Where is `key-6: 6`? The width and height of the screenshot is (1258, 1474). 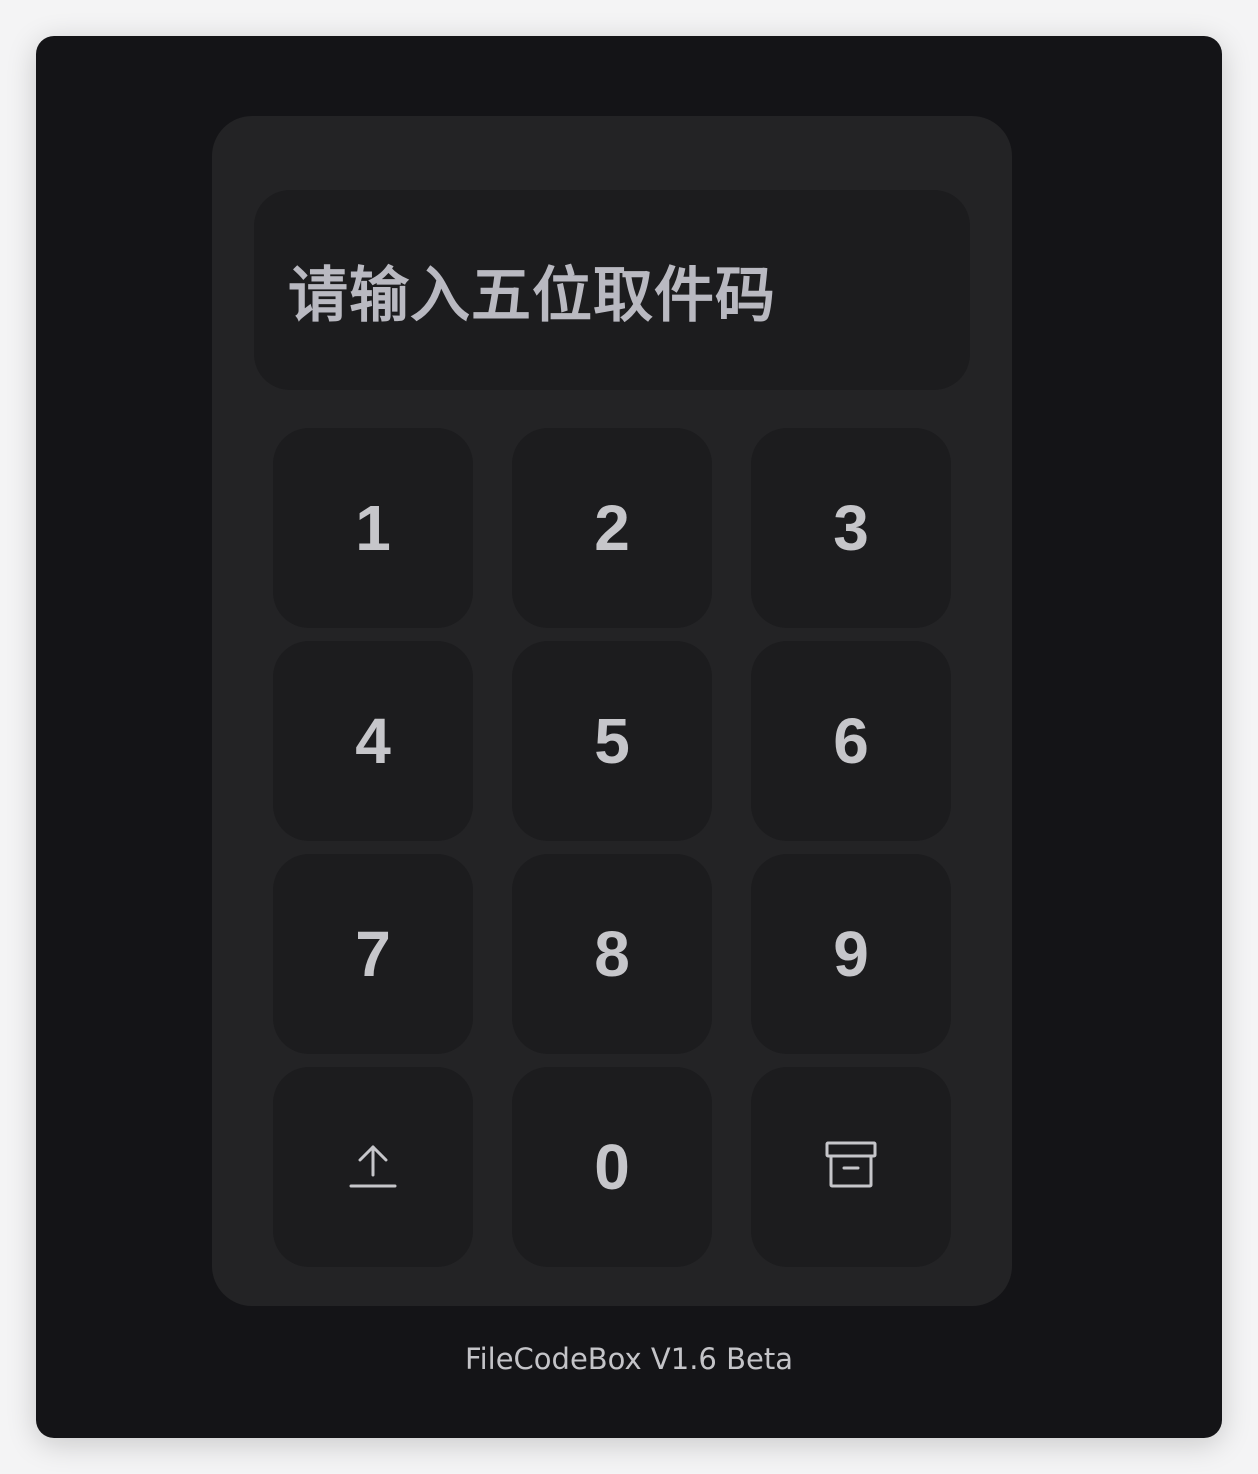
key-6: 6 is located at coordinates (851, 741).